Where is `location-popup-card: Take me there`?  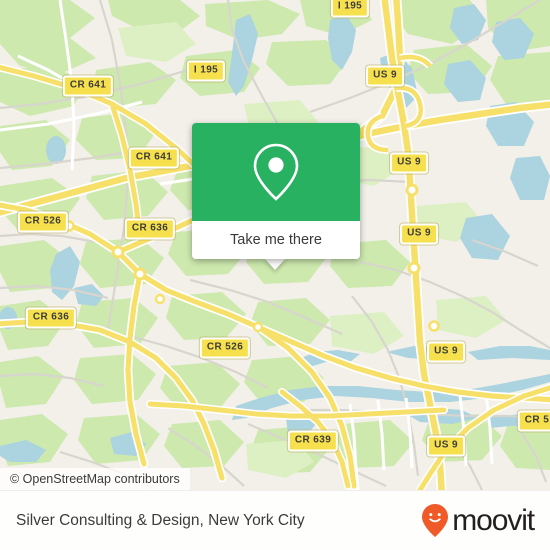
location-popup-card: Take me there is located at coordinates (276, 191).